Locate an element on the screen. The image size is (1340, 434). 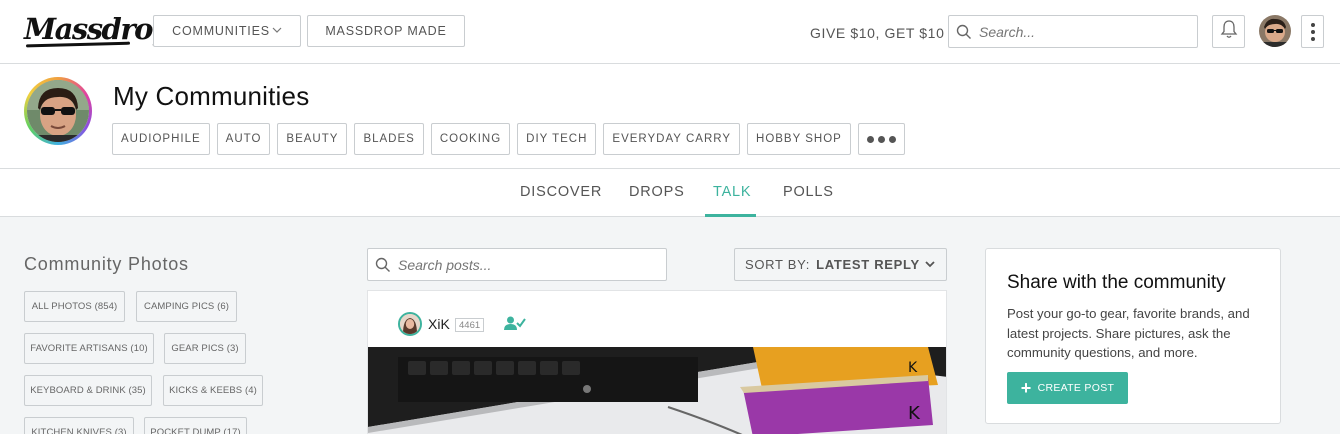
post-card: XiK 4461 K K is located at coordinates (657, 362).